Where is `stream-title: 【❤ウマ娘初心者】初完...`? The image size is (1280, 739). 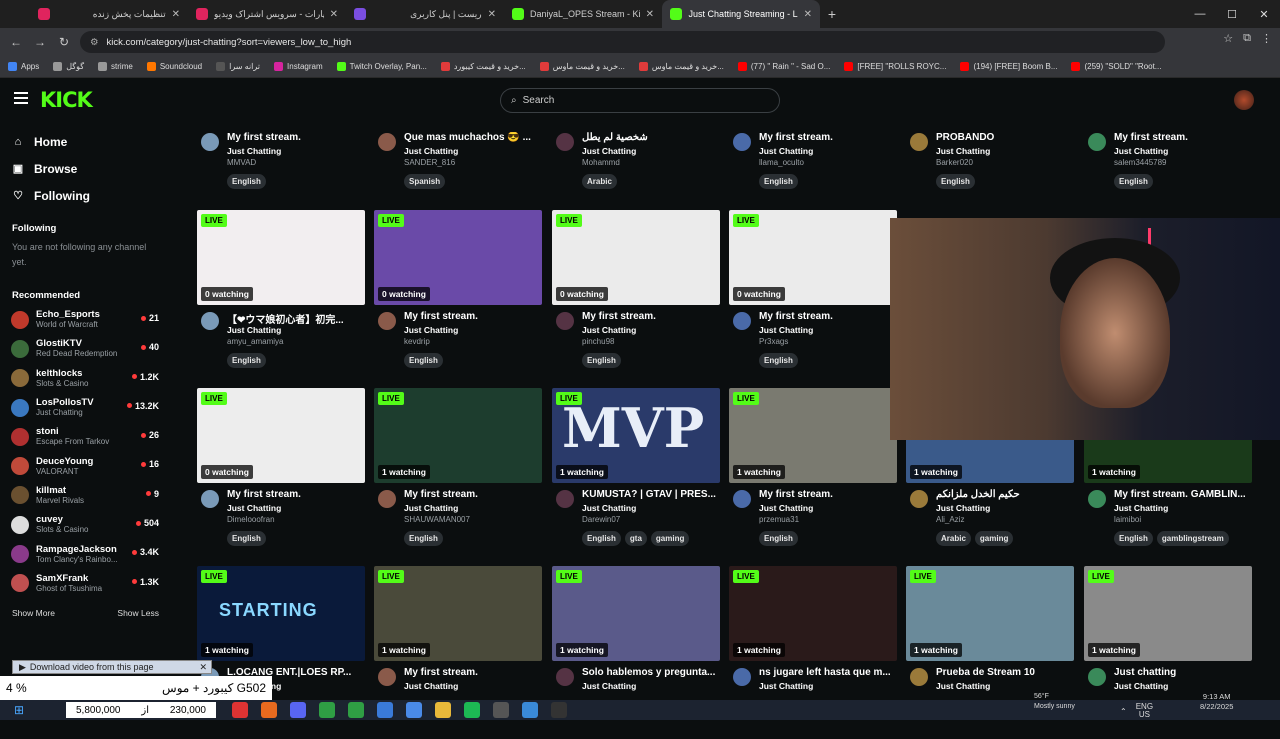 stream-title: 【❤ウマ娘初心者】初完... is located at coordinates (297, 318).